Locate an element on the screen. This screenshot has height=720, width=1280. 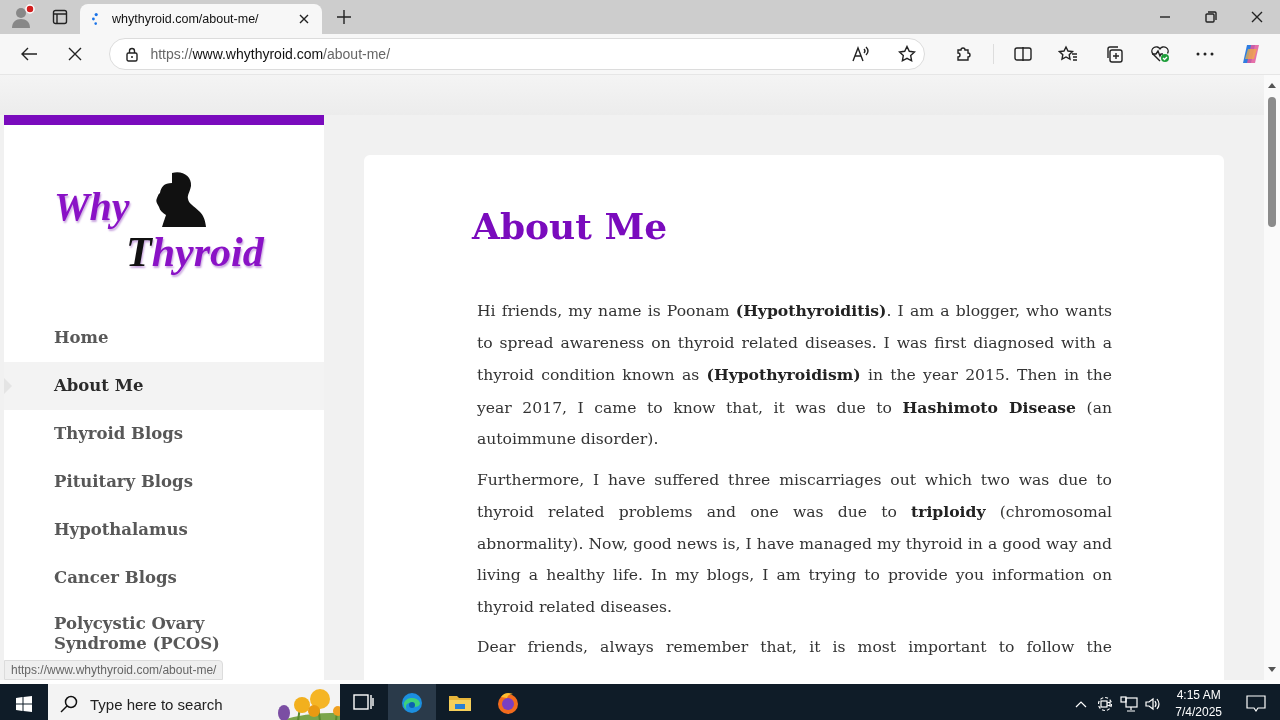
scrollbar is located at coordinates (1272, 377).